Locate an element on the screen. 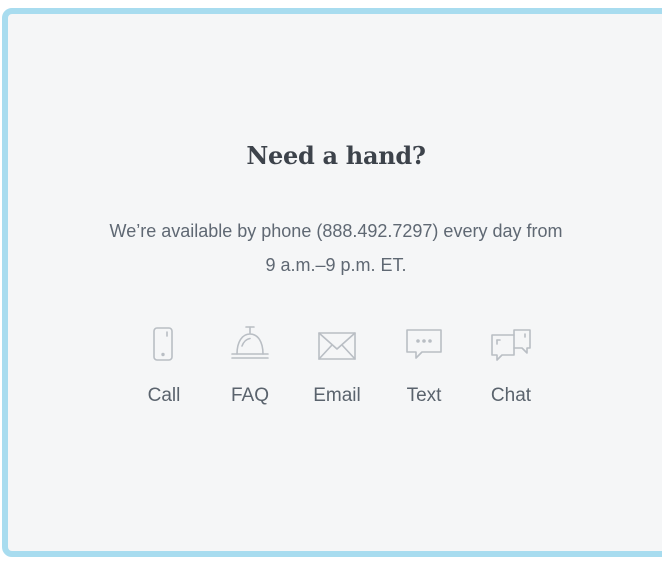 The image size is (662, 567). service-bell-icon is located at coordinates (250, 342).